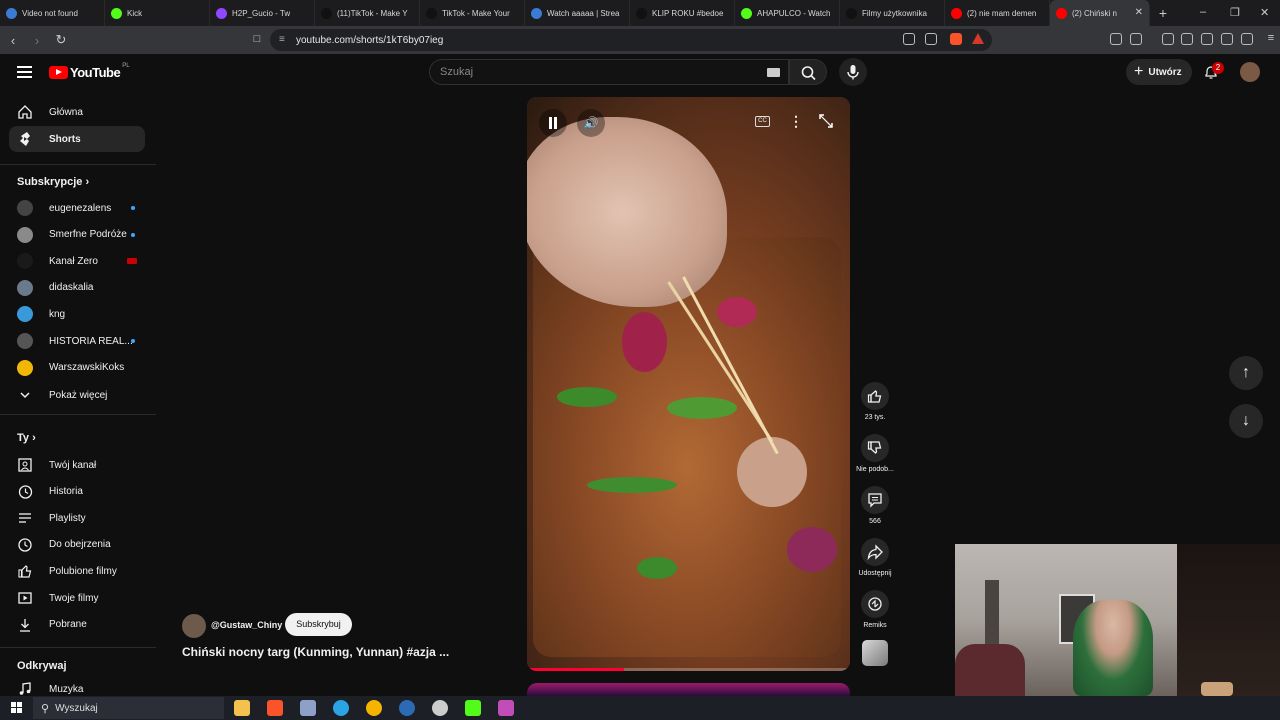 The width and height of the screenshot is (1280, 720). What do you see at coordinates (796, 121) in the screenshot?
I see `more-options-icon: ⋮` at bounding box center [796, 121].